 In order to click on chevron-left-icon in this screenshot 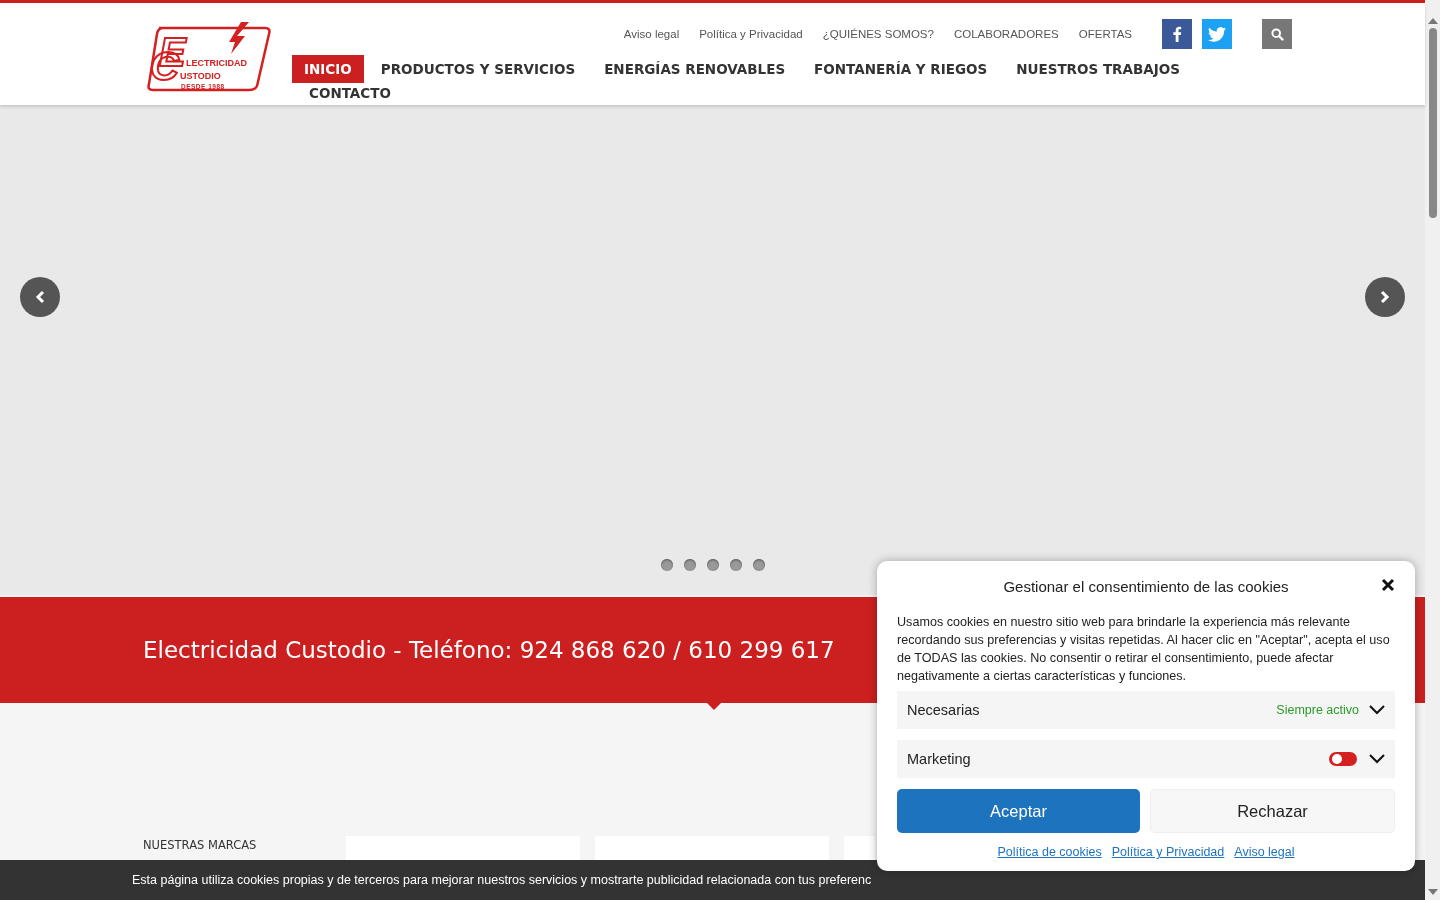, I will do `click(40, 297)`.